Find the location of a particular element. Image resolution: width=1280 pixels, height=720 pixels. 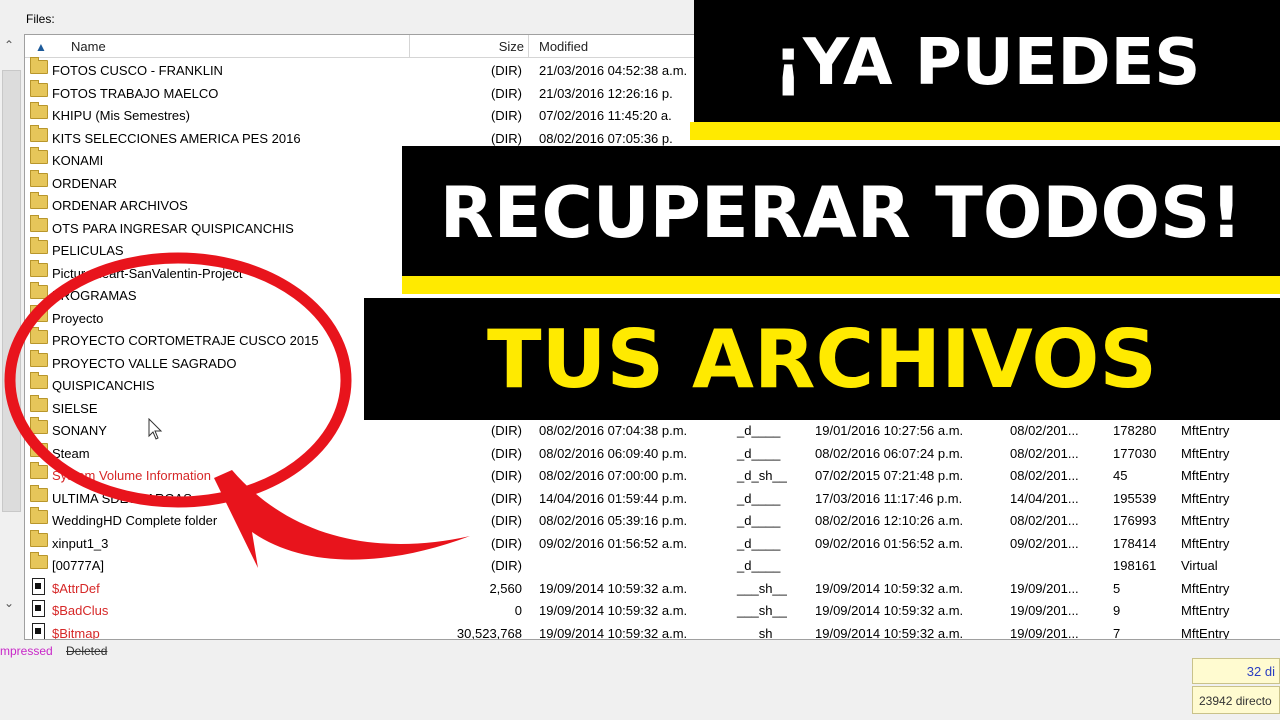

file-name: KONAMI is located at coordinates (78, 160).